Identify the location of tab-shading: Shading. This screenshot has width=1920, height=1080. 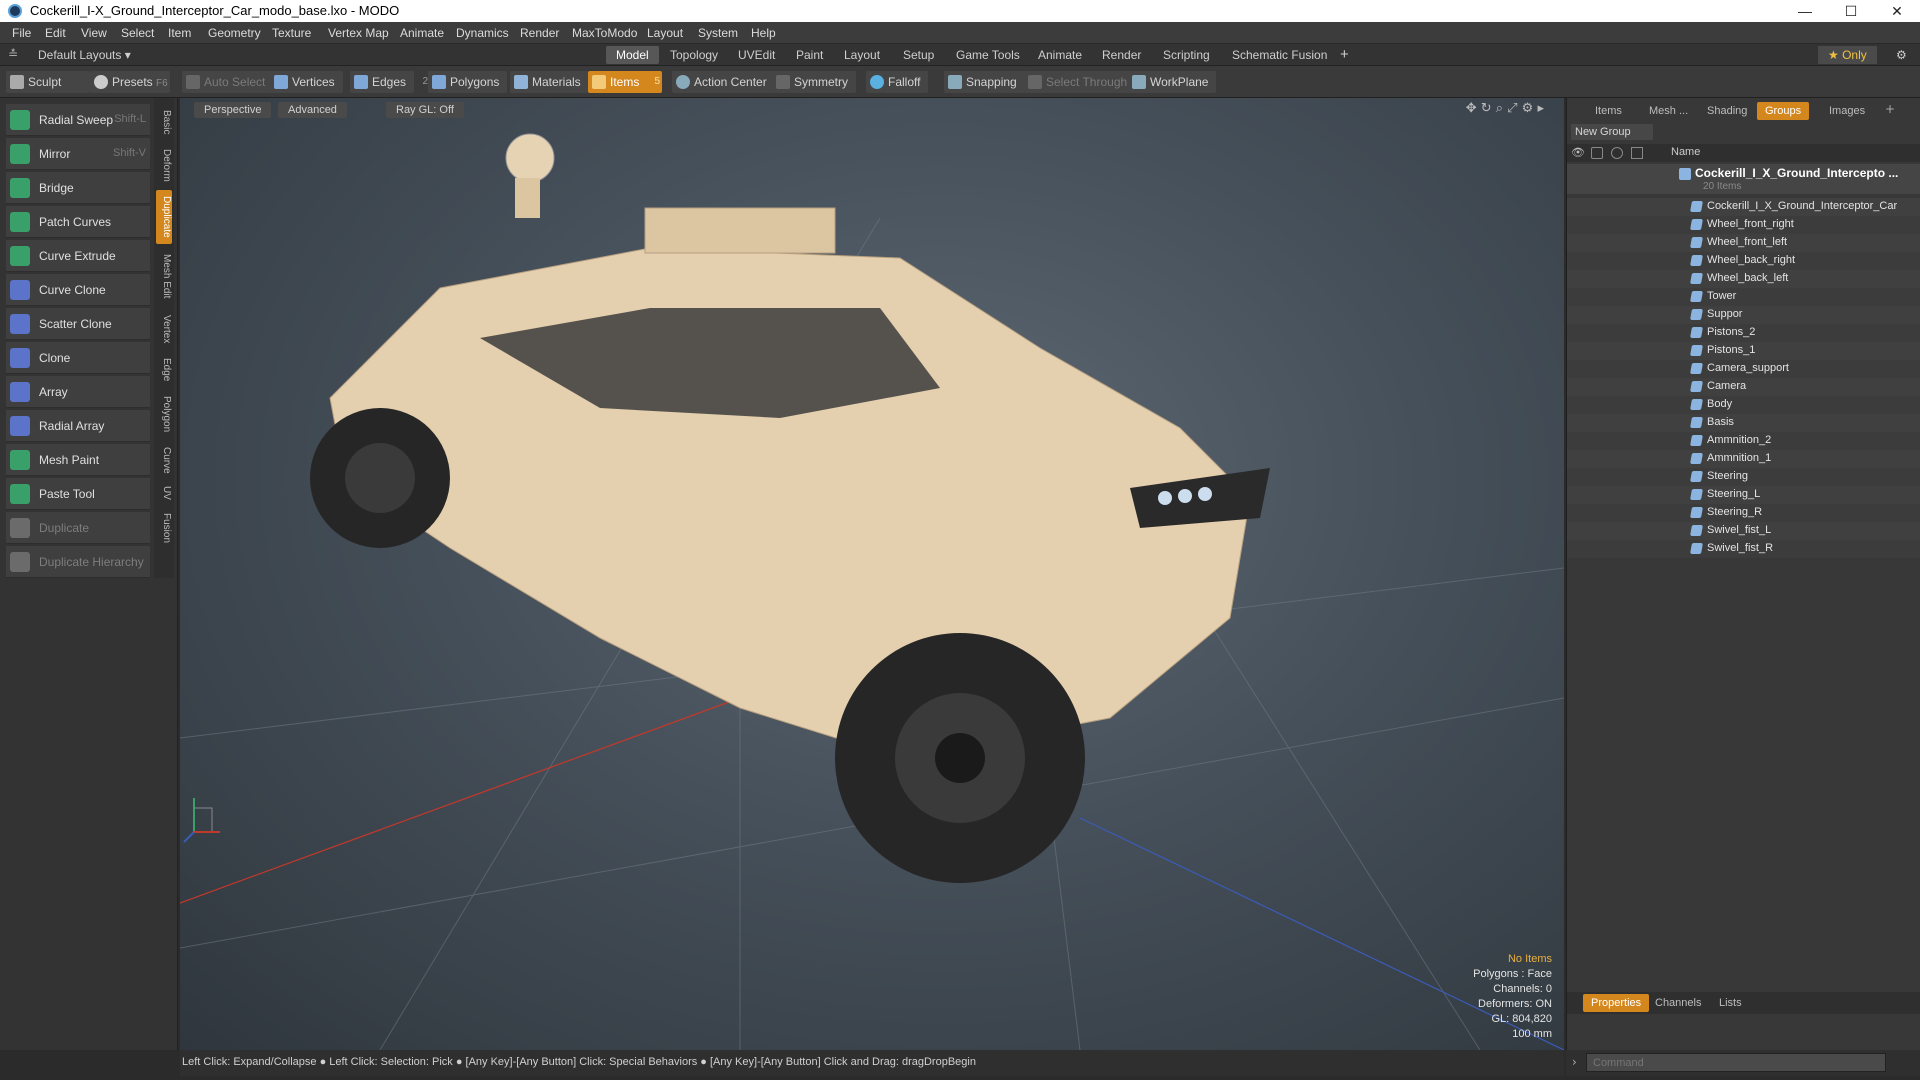
(1727, 111).